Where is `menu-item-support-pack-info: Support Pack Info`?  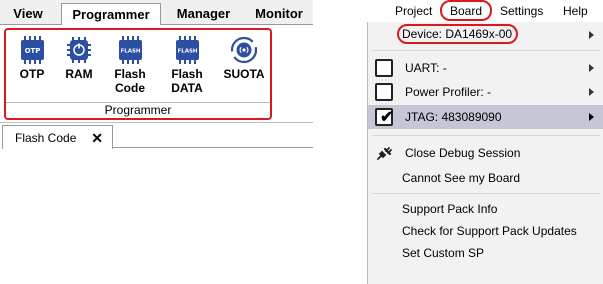 menu-item-support-pack-info: Support Pack Info is located at coordinates (485, 209).